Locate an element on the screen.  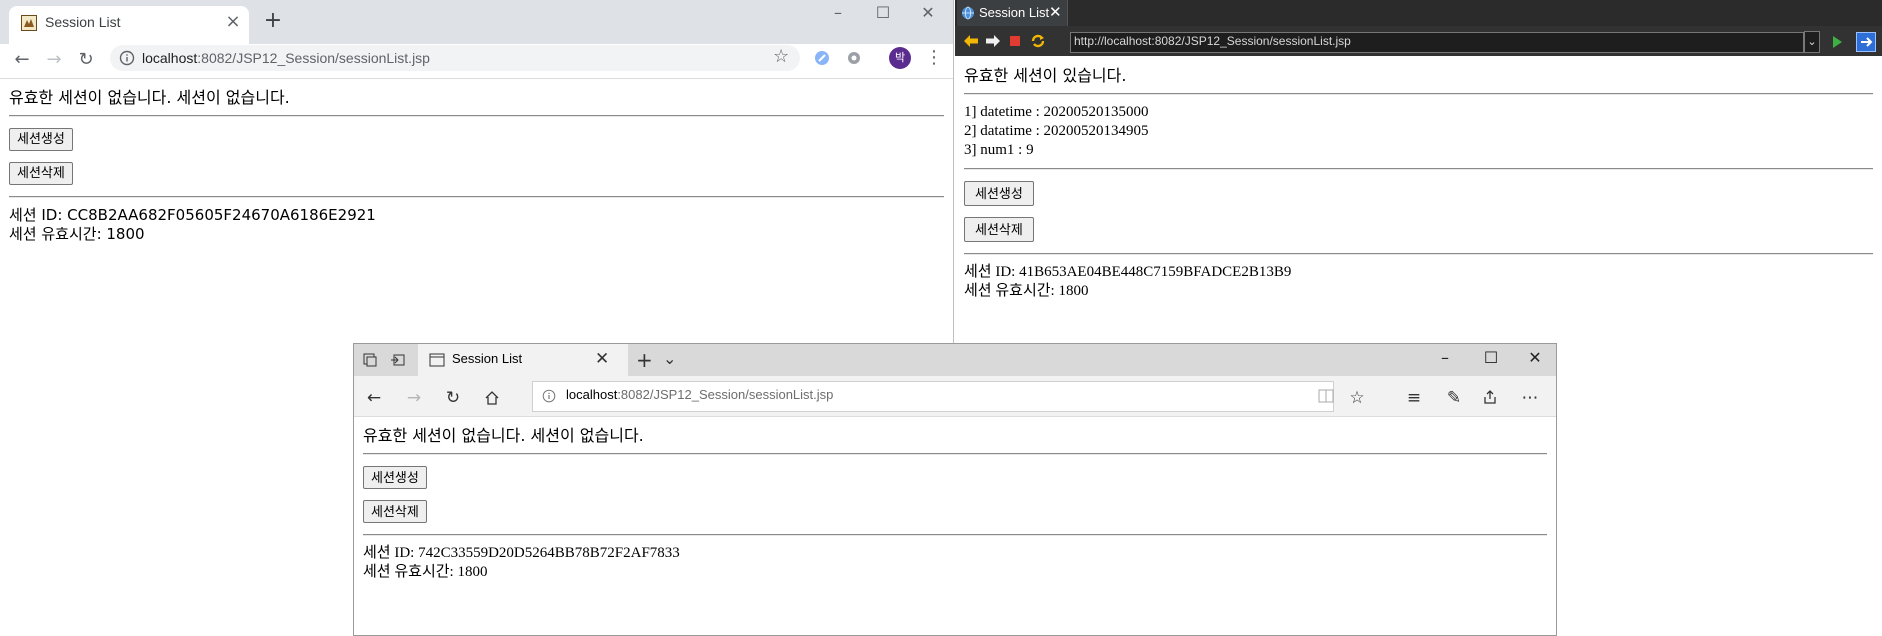
more-menu-icon: ⋯ is located at coordinates (1530, 398).